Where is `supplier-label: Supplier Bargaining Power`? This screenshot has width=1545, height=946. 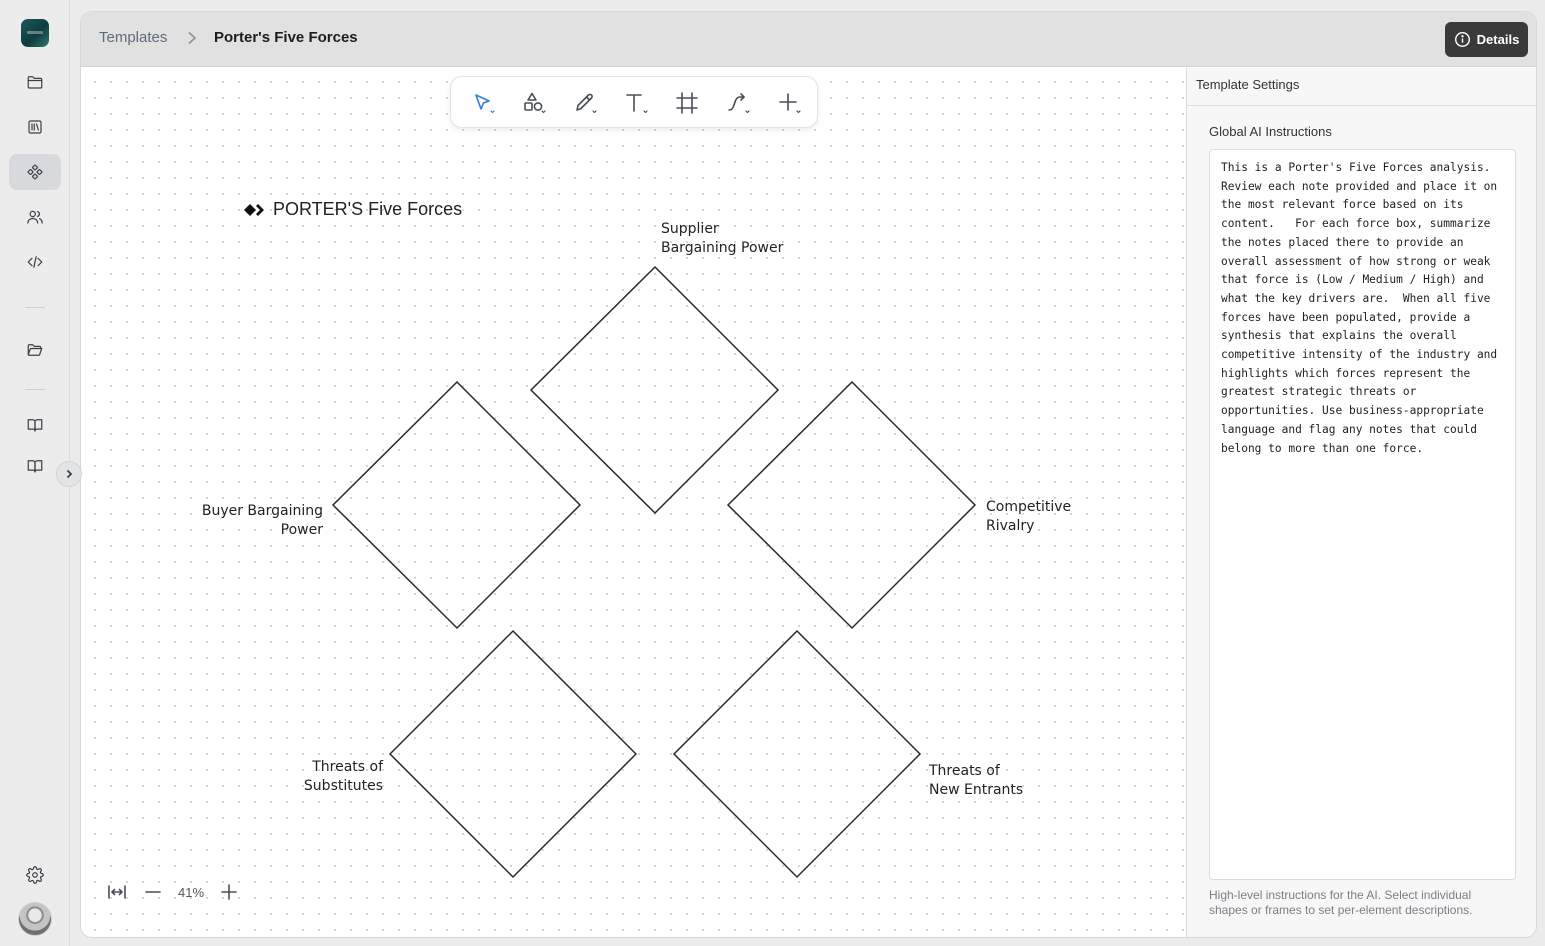 supplier-label: Supplier Bargaining Power is located at coordinates (722, 239).